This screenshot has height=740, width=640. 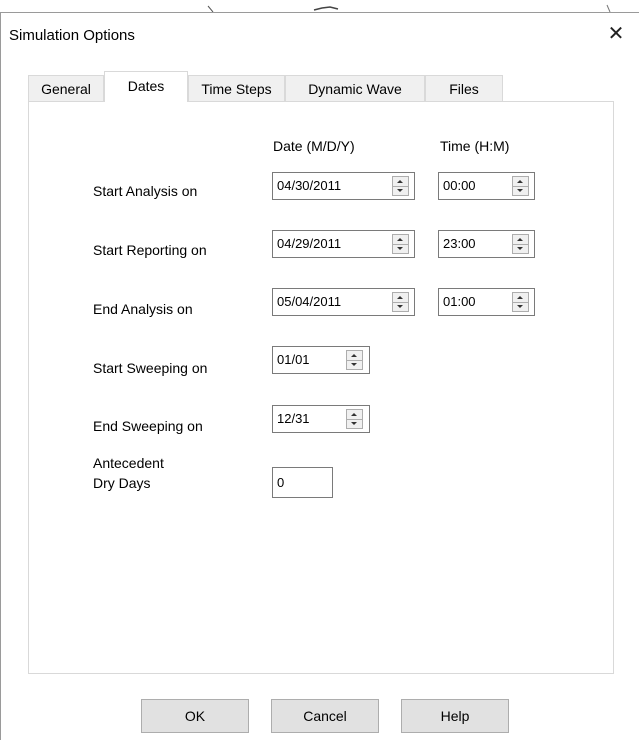 I want to click on end-sweeping-date-spinner, so click(x=354, y=419).